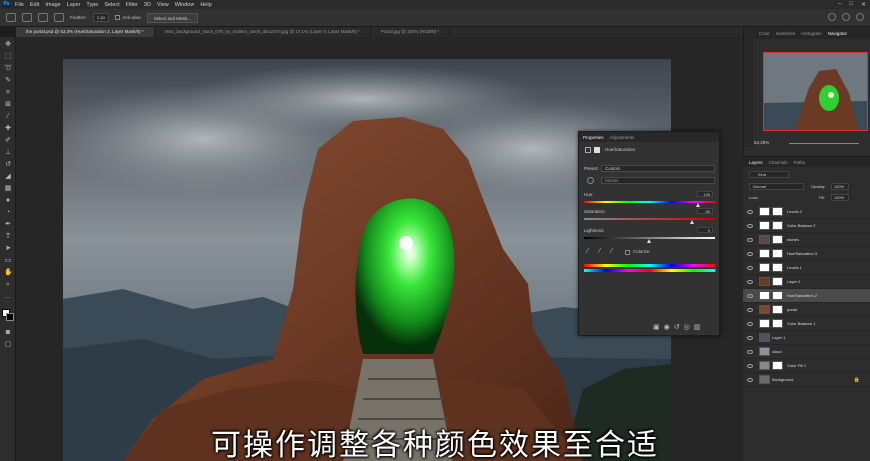 The image size is (870, 461). What do you see at coordinates (587, 251) in the screenshot?
I see `eyedropper-icon: ⁄` at bounding box center [587, 251].